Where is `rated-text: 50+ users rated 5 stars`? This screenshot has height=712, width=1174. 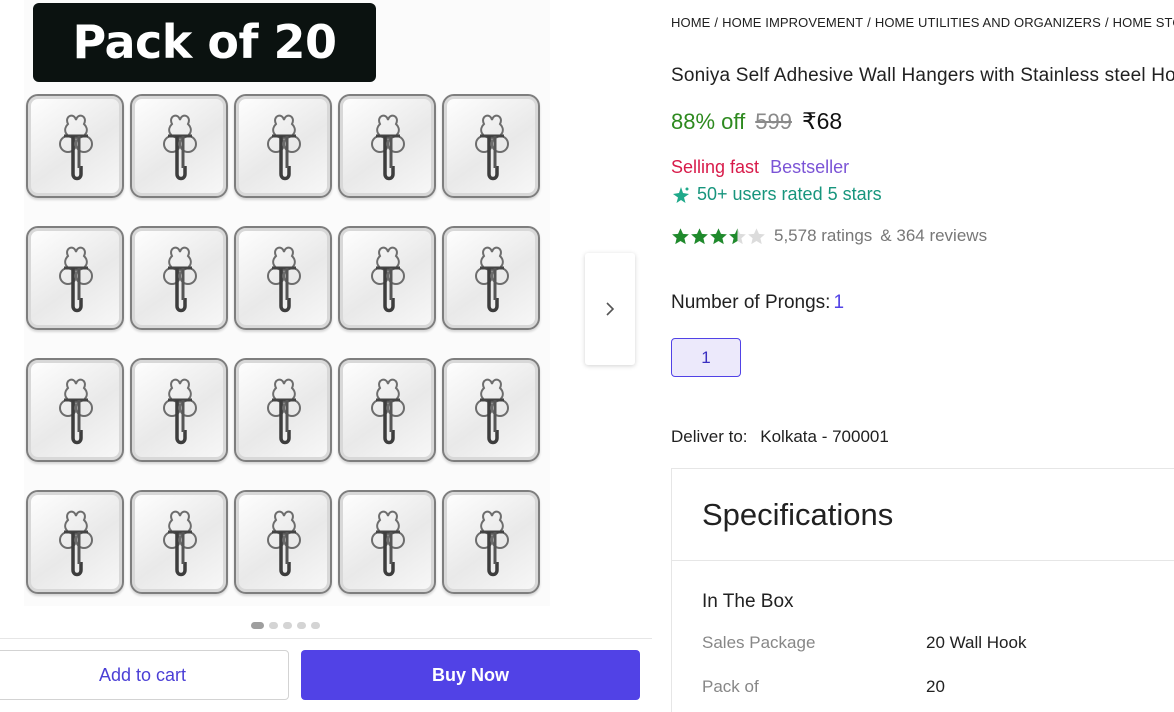
rated-text: 50+ users rated 5 stars is located at coordinates (789, 194).